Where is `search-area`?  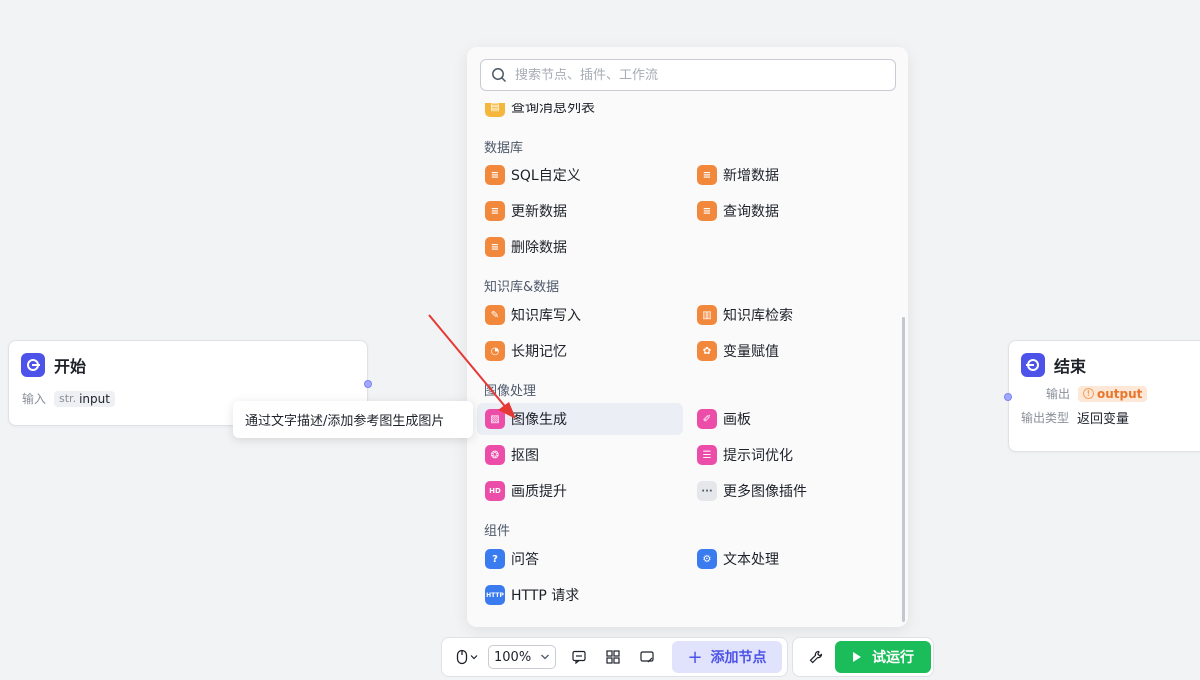
search-area is located at coordinates (687, 75).